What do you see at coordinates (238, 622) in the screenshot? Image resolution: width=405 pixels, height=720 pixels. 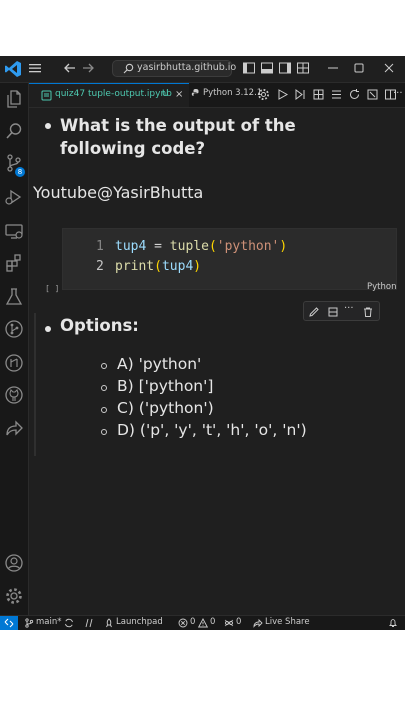 I see `ports-count: 0` at bounding box center [238, 622].